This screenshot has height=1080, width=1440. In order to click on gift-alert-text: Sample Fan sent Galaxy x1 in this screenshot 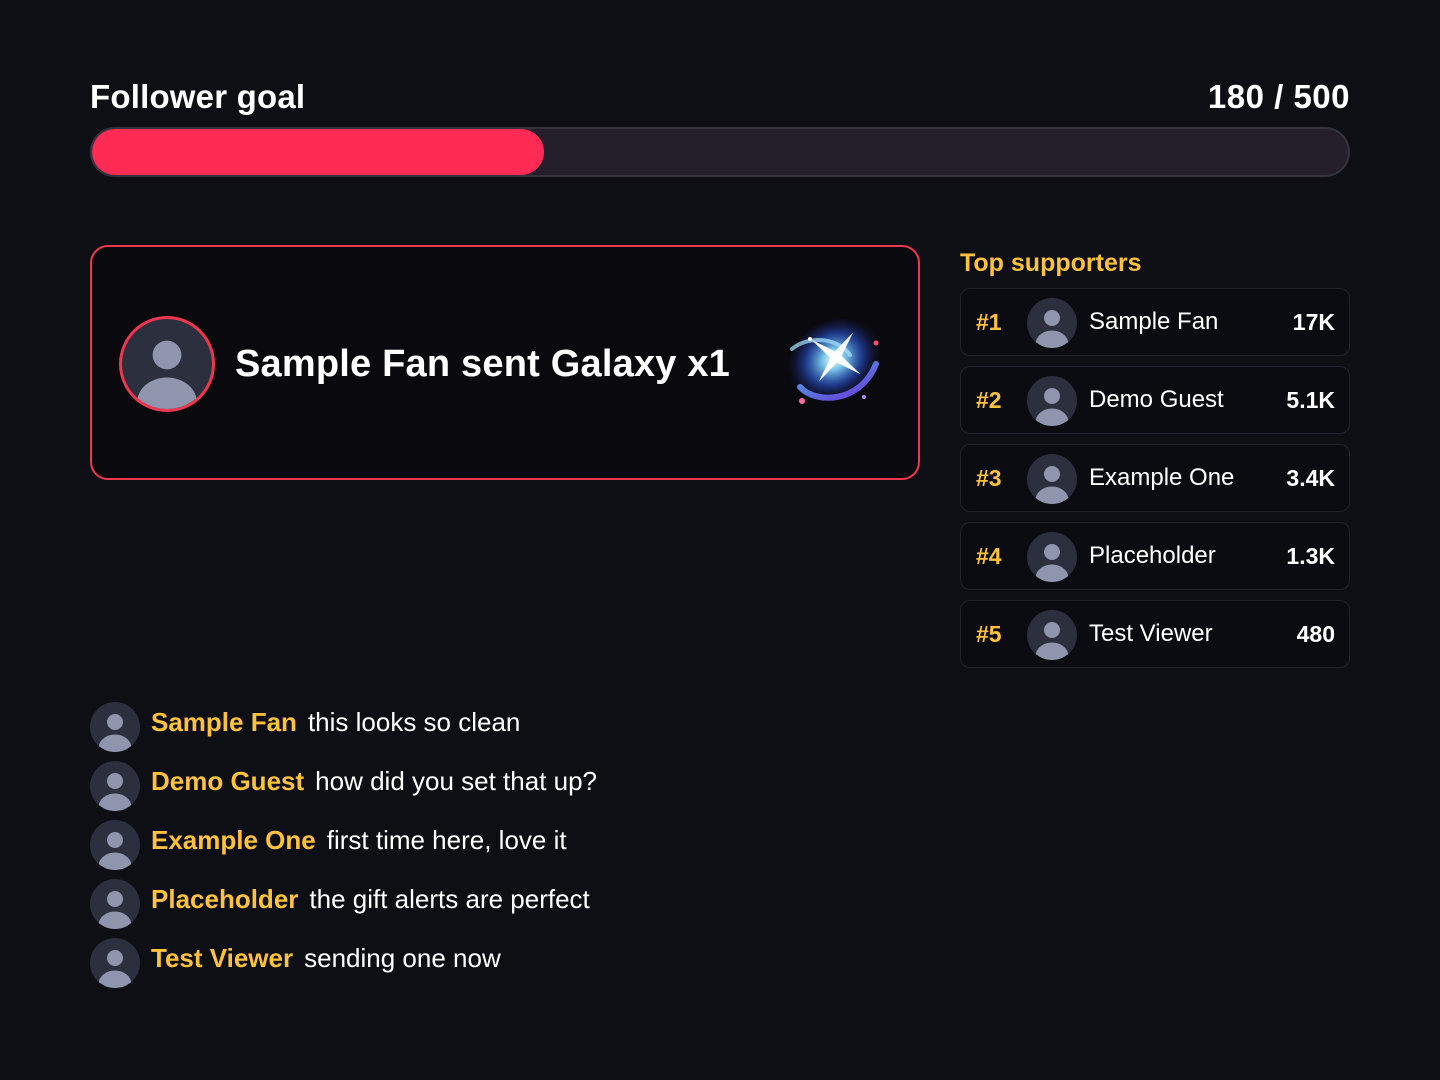, I will do `click(483, 364)`.